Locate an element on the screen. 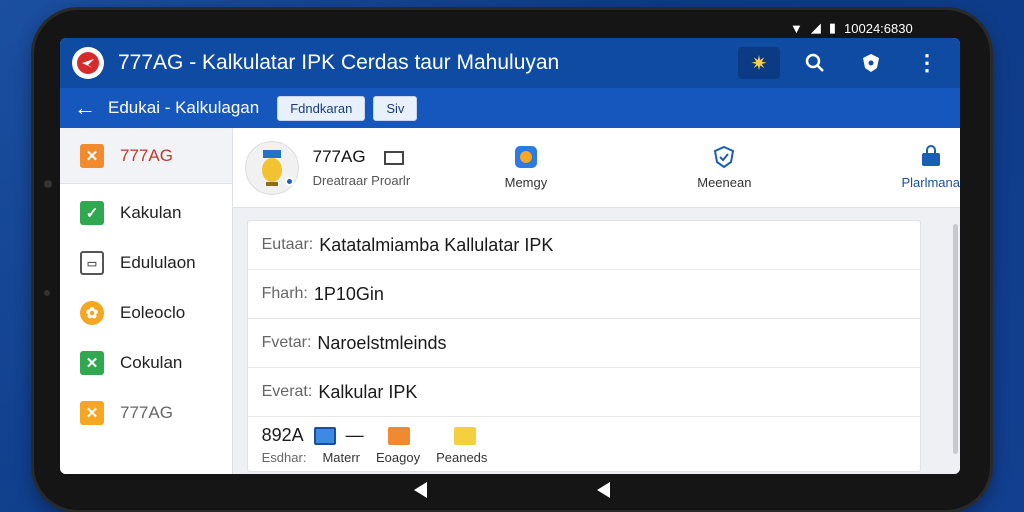 The width and height of the screenshot is (1024, 512). label-peaneds: Peaneds is located at coordinates (462, 457).